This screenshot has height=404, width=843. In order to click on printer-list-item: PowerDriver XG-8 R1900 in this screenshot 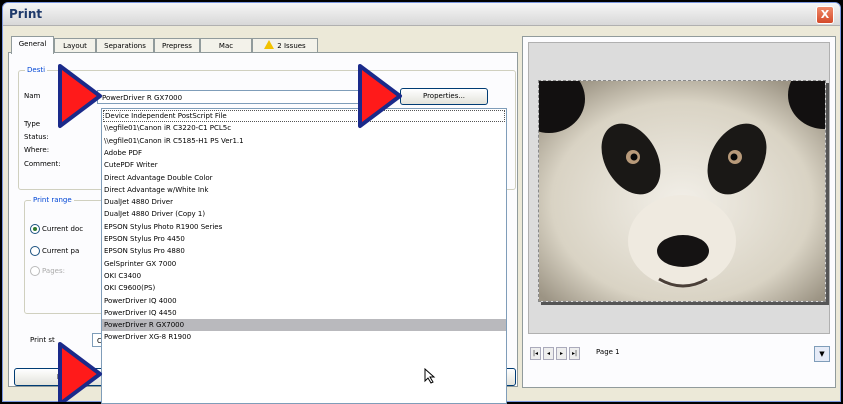, I will do `click(147, 337)`.